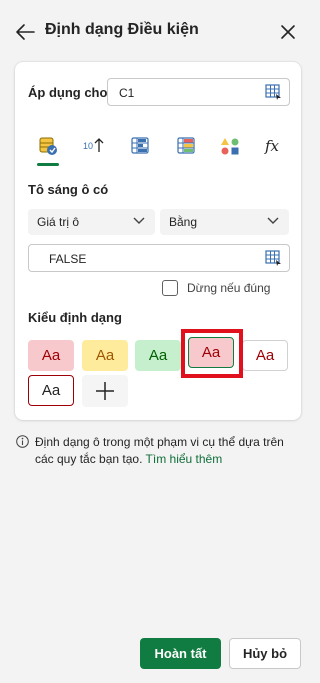  I want to click on format-swatch-yellow-fill: Aa, so click(105, 355).